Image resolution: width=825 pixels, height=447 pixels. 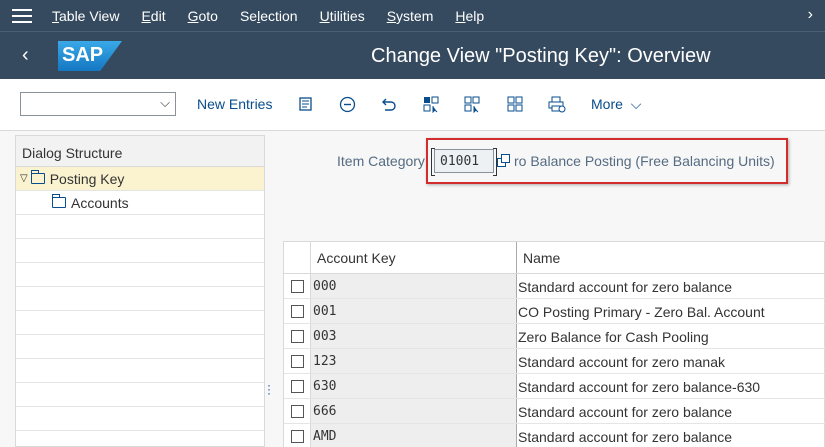 I want to click on item-category-field: 01001, so click(x=464, y=162).